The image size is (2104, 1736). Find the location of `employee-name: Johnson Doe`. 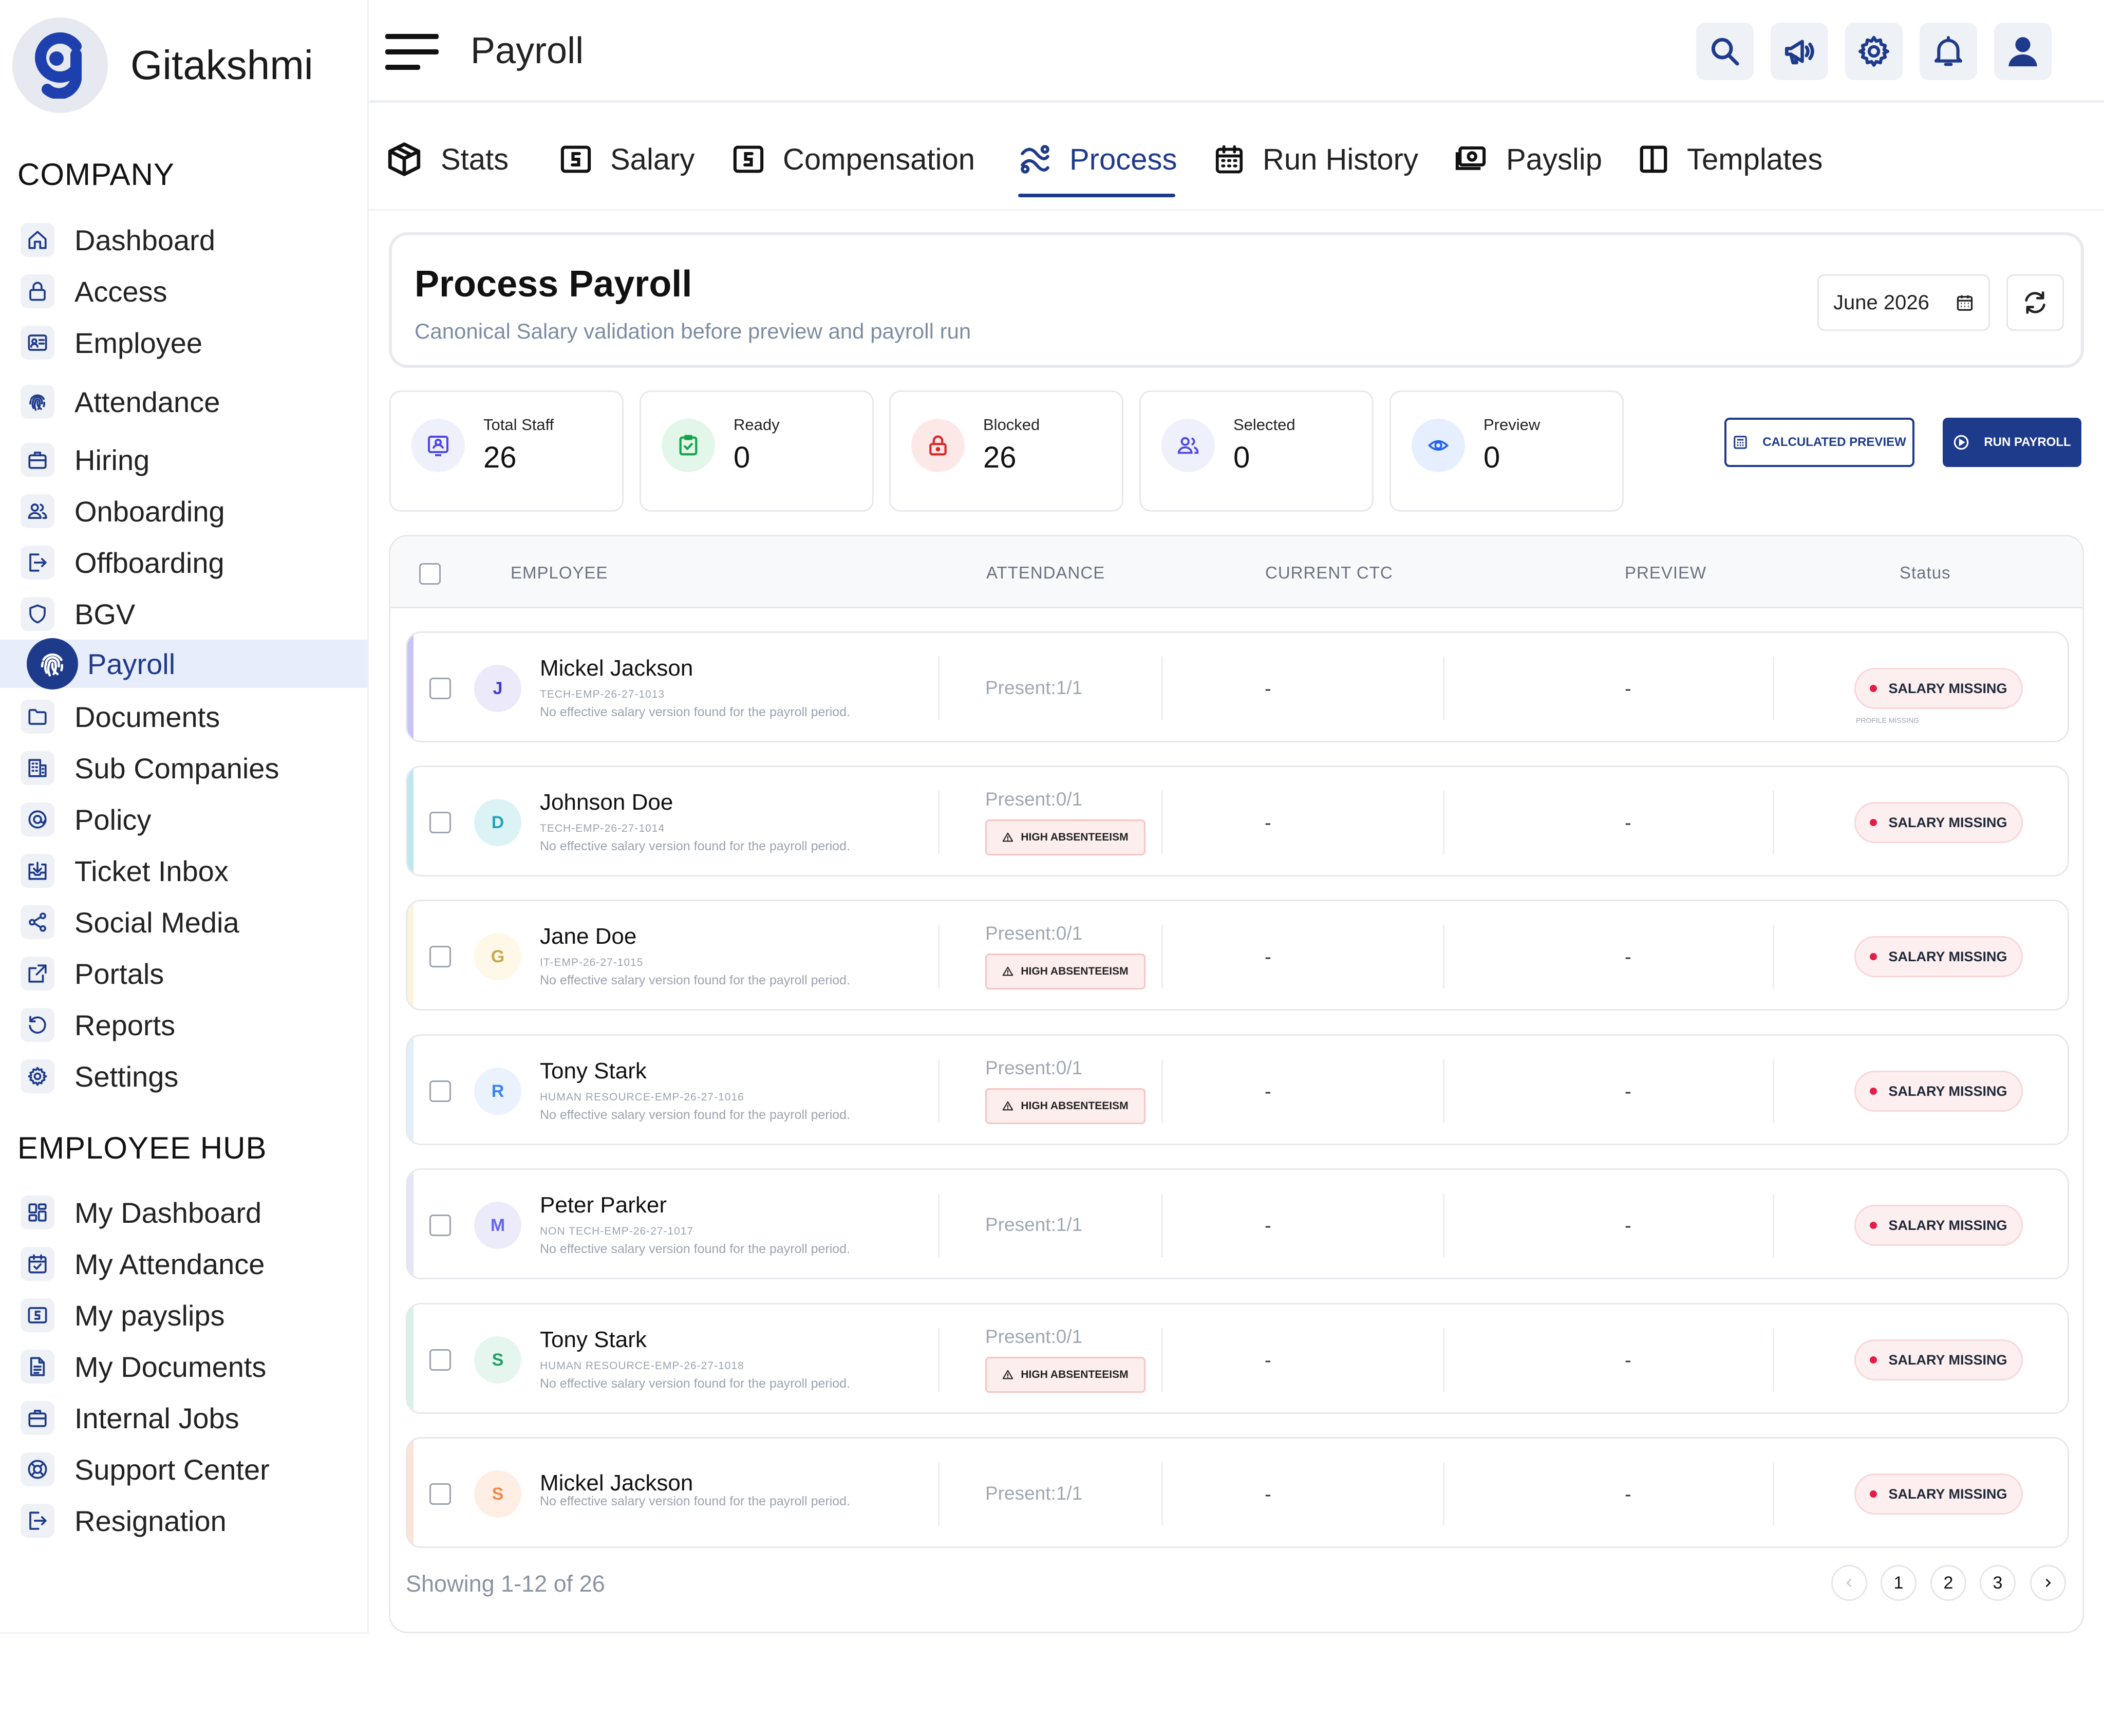

employee-name: Johnson Doe is located at coordinates (606, 802).